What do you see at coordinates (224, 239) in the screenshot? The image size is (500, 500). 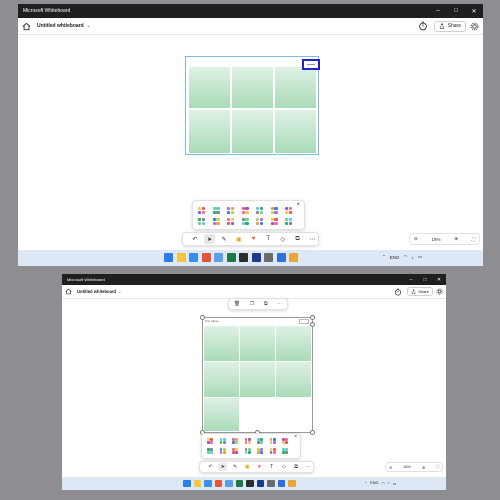 I see `pen-icon: ✎` at bounding box center [224, 239].